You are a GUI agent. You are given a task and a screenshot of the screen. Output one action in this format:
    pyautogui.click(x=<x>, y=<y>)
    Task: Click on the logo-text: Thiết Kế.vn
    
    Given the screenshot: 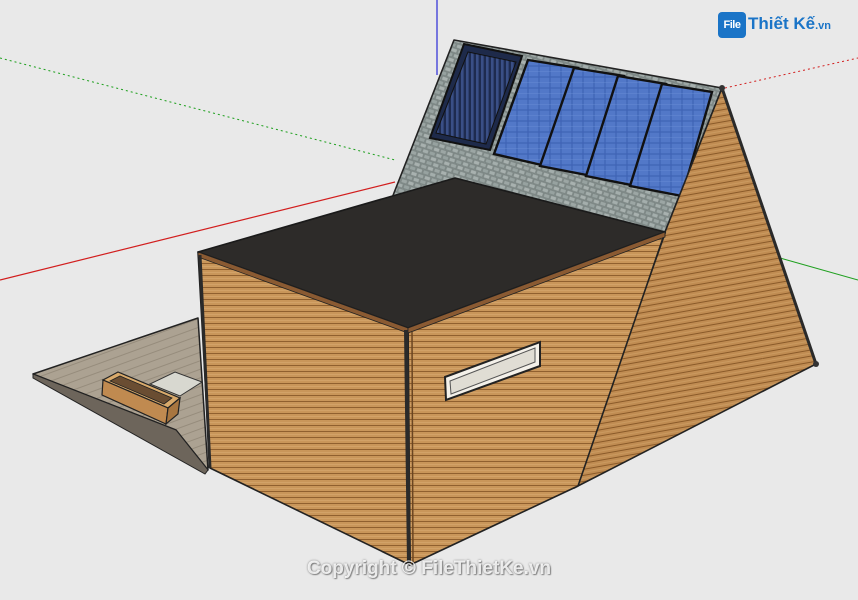 What is the action you would take?
    pyautogui.click(x=789, y=24)
    